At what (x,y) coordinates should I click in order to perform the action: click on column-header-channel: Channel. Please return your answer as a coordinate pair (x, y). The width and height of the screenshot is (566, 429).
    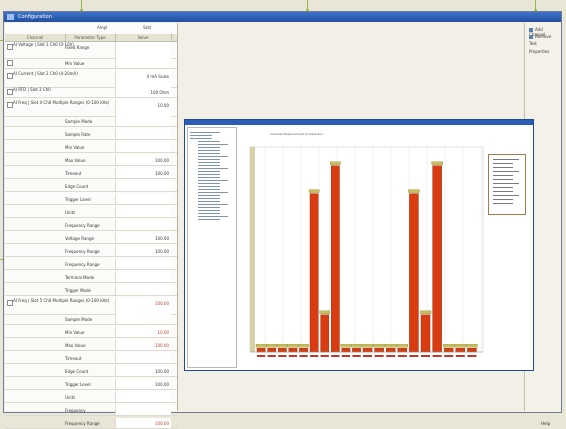
    Looking at the image, I should click on (35, 37).